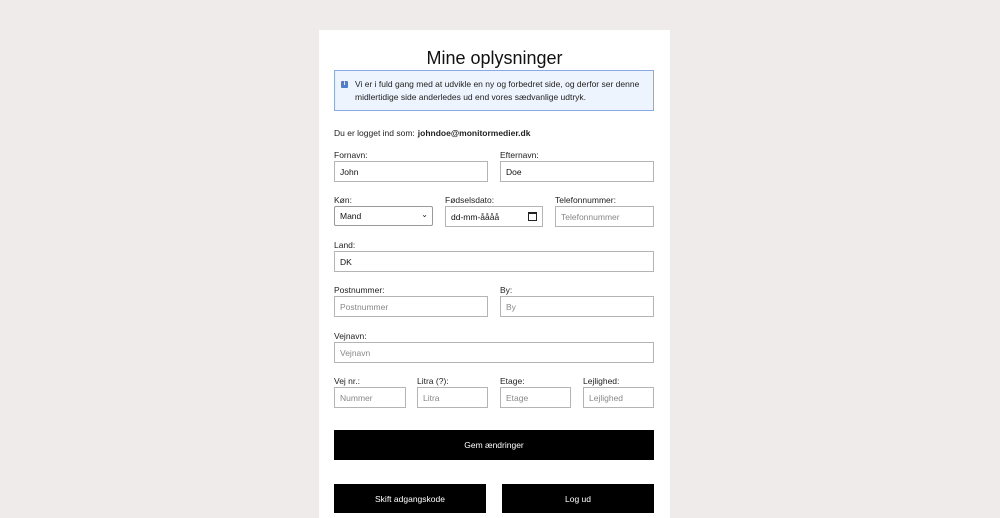 Image resolution: width=1000 pixels, height=518 pixels. I want to click on postal-code-field, so click(411, 306).